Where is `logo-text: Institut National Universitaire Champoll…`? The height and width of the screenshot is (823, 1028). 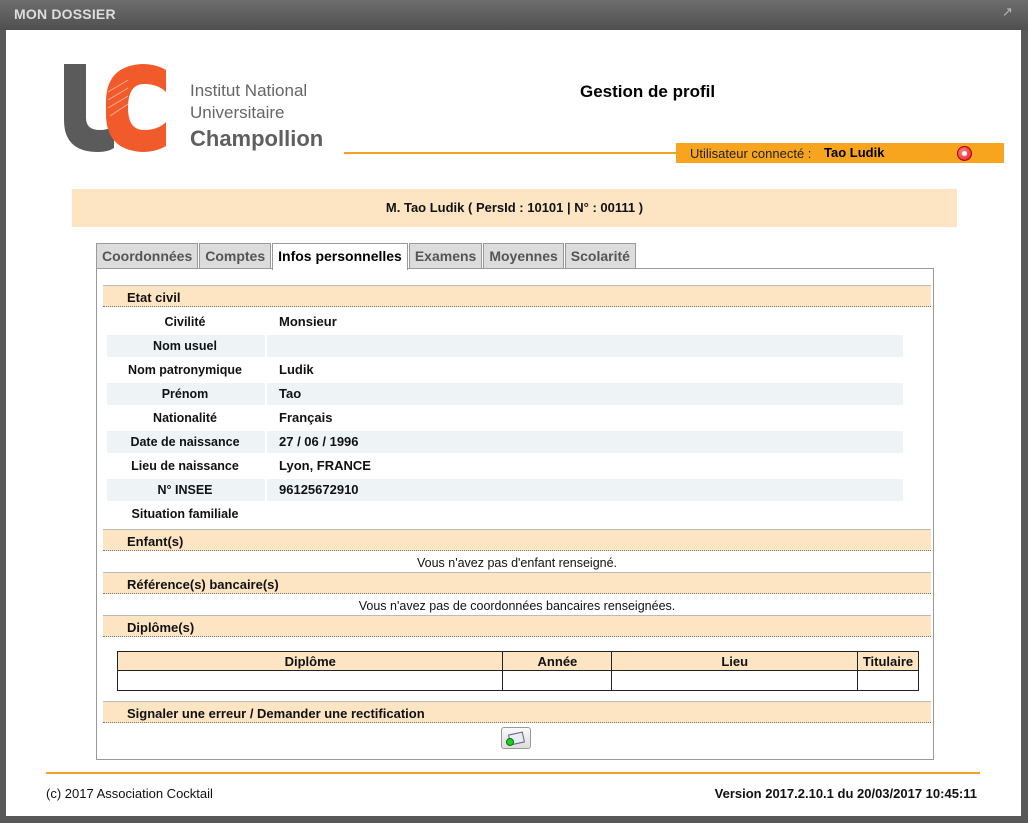
logo-text: Institut National Universitaire Champoll… is located at coordinates (256, 117).